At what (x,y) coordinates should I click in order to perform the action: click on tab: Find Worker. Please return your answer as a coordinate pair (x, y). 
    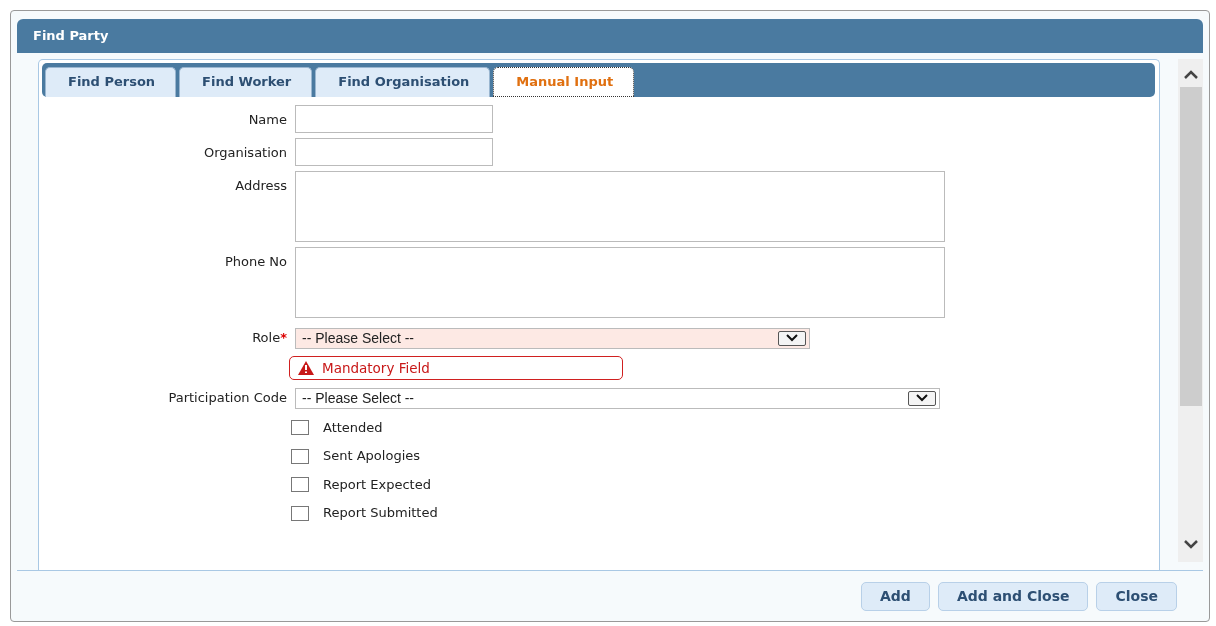
    Looking at the image, I should click on (246, 81).